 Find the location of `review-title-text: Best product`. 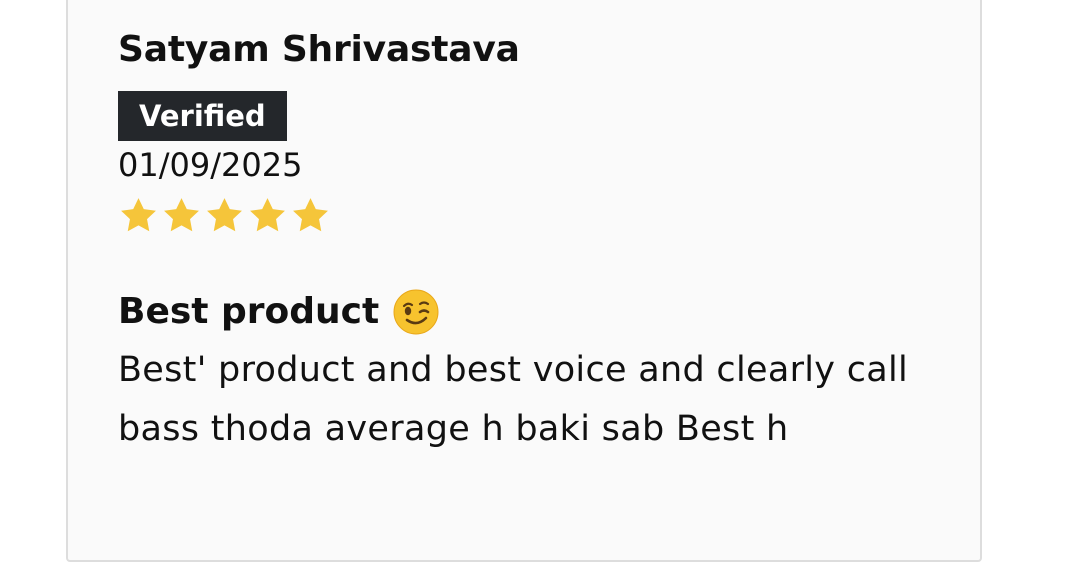

review-title-text: Best product is located at coordinates (249, 311).